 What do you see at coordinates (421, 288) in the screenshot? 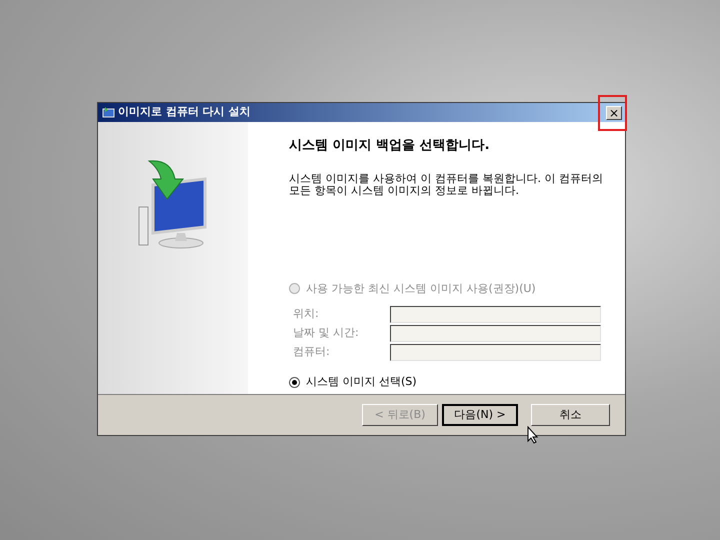
I see `radio-label: 사용 가능한 최신 시스템 이미지 사용(권장)(U)` at bounding box center [421, 288].